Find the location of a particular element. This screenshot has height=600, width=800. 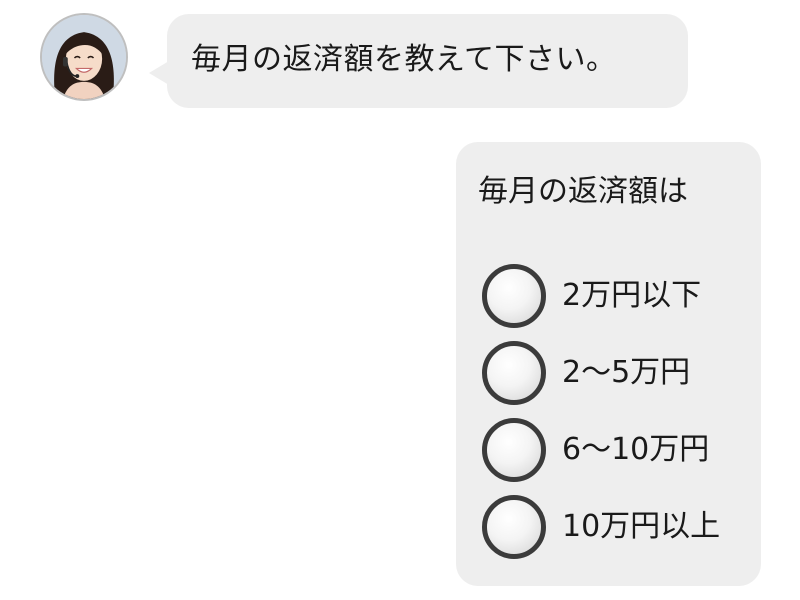

agent-message-bubble: 毎月の返済額を教えて下さい。 is located at coordinates (418, 61).